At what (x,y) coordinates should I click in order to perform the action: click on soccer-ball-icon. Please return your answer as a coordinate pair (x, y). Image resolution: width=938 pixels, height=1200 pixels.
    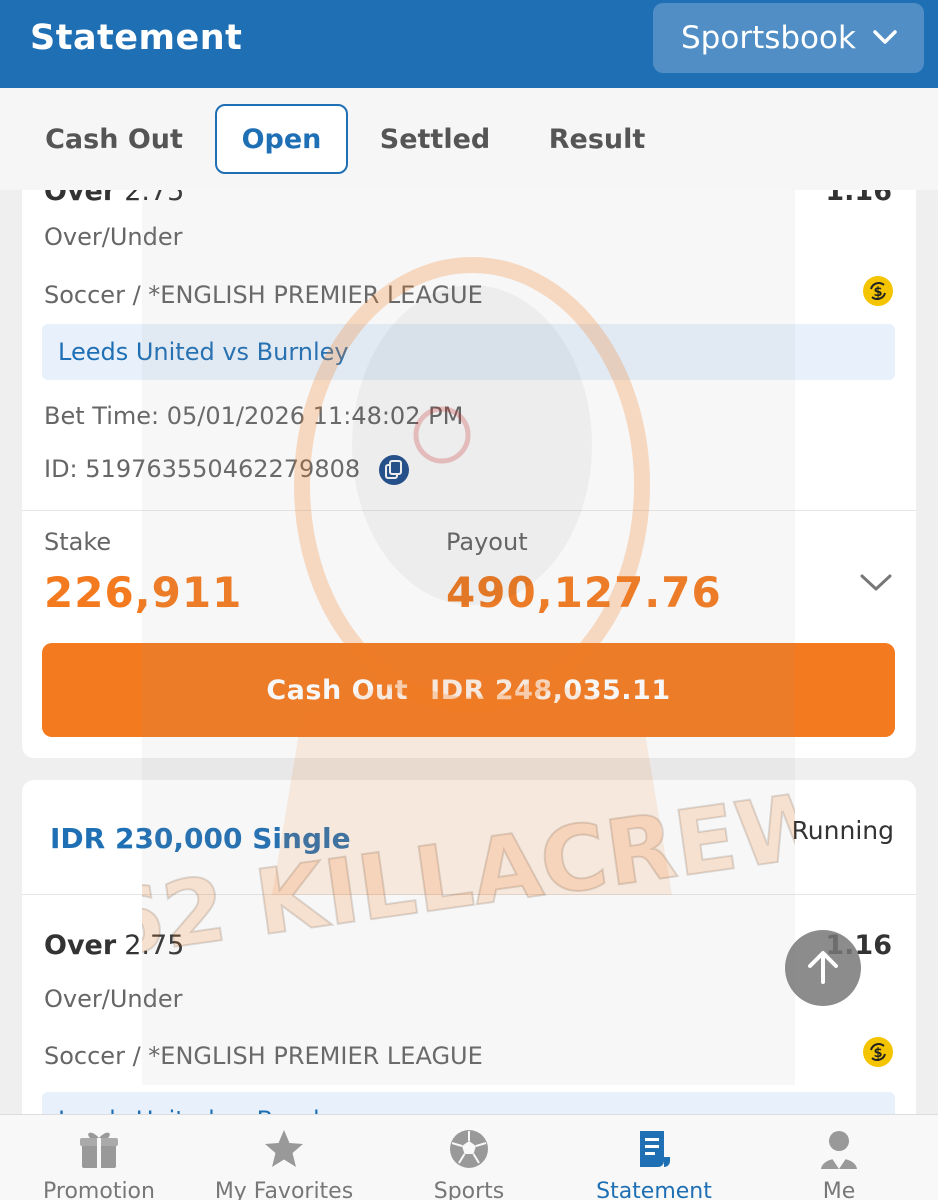
    Looking at the image, I should click on (469, 1149).